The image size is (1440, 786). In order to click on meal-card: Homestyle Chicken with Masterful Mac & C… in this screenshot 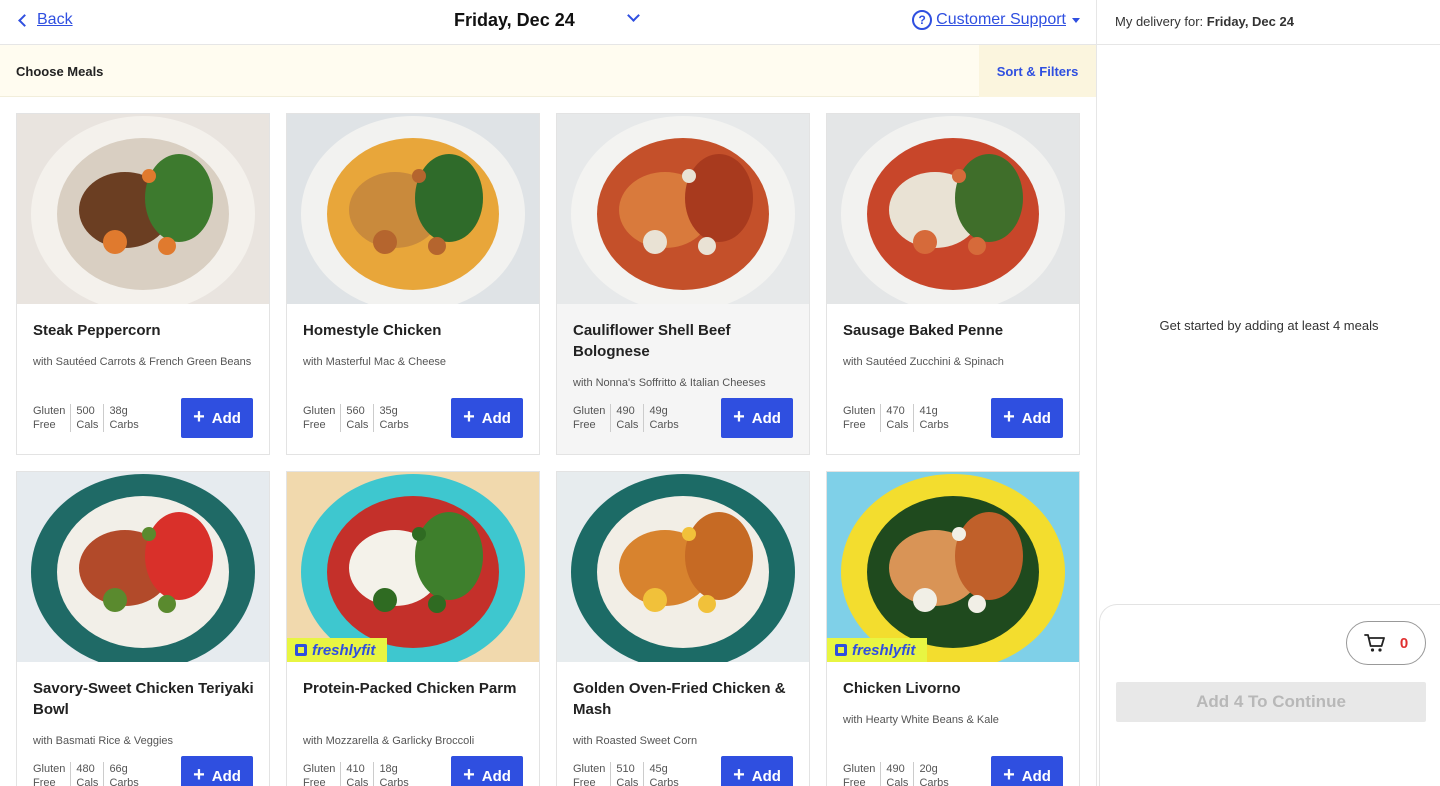, I will do `click(413, 284)`.